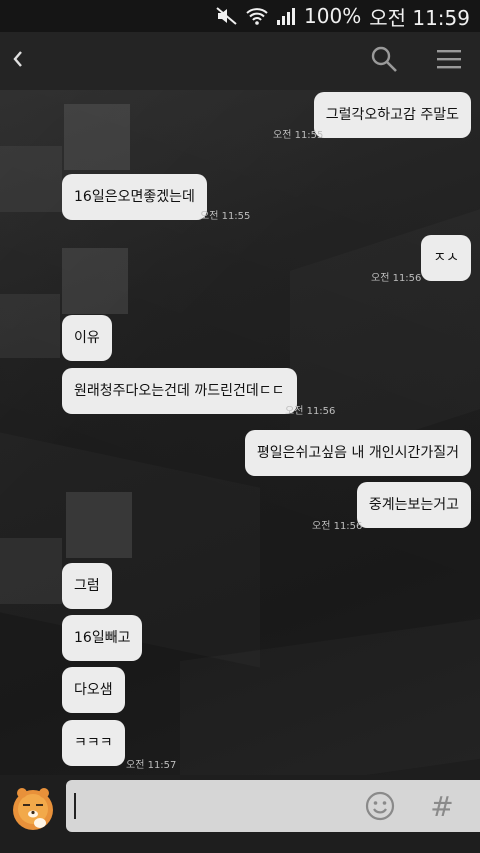  What do you see at coordinates (419, 17) in the screenshot?
I see `clock: 오전 11:59` at bounding box center [419, 17].